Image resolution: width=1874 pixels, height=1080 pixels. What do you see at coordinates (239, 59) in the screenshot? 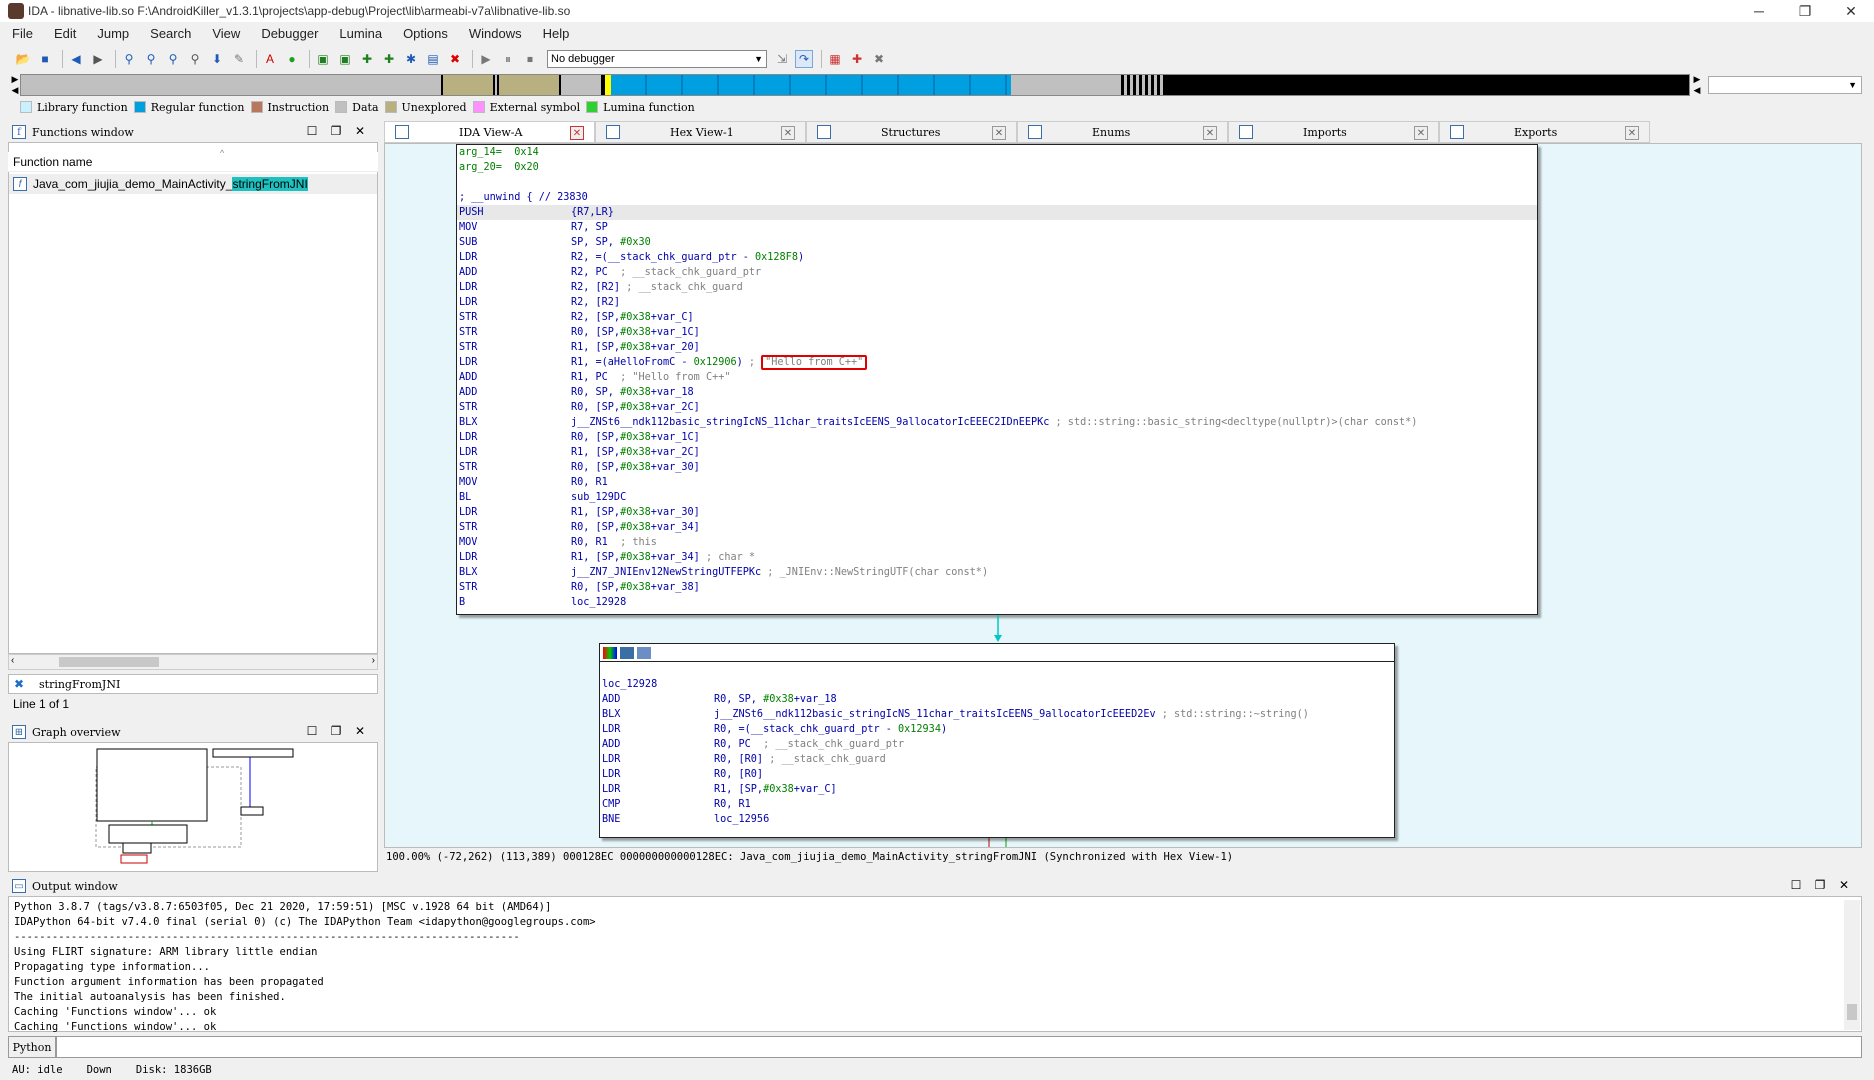
I see `mark-icon: ✎` at bounding box center [239, 59].